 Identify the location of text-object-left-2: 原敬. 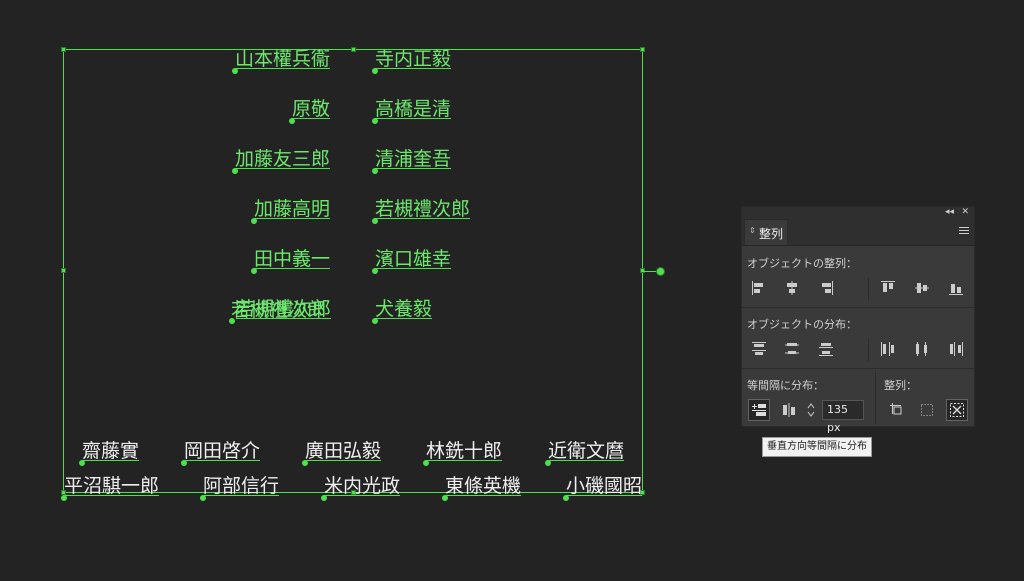
(309, 111).